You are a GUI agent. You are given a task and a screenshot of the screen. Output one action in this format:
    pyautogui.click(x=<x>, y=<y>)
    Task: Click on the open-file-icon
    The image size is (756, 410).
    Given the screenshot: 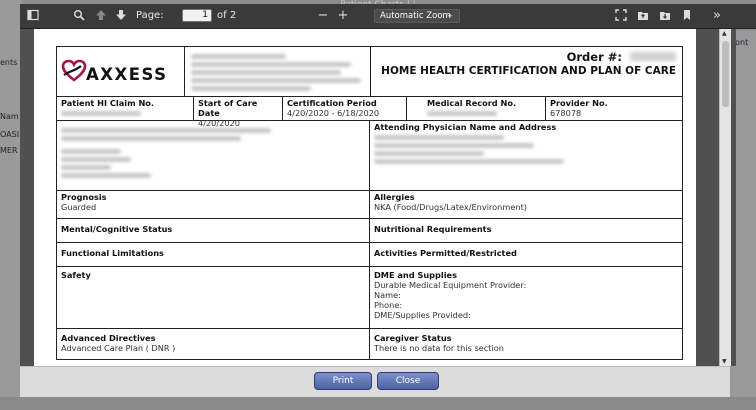 What is the action you would take?
    pyautogui.click(x=643, y=16)
    